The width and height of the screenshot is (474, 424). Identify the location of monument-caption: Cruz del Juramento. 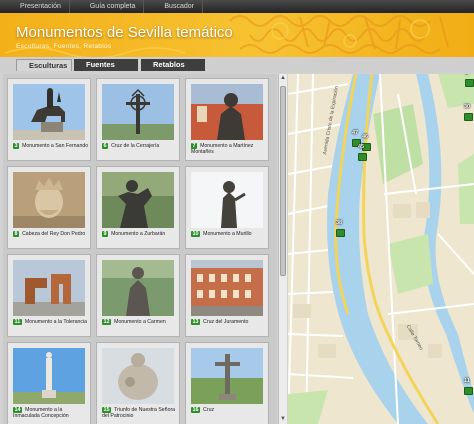
(226, 322).